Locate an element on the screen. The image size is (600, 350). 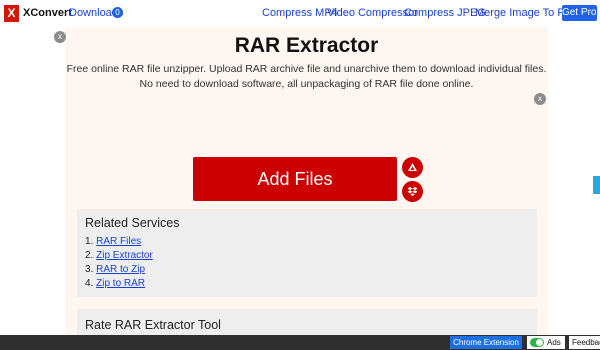
list-item-number: 4. is located at coordinates (89, 283).